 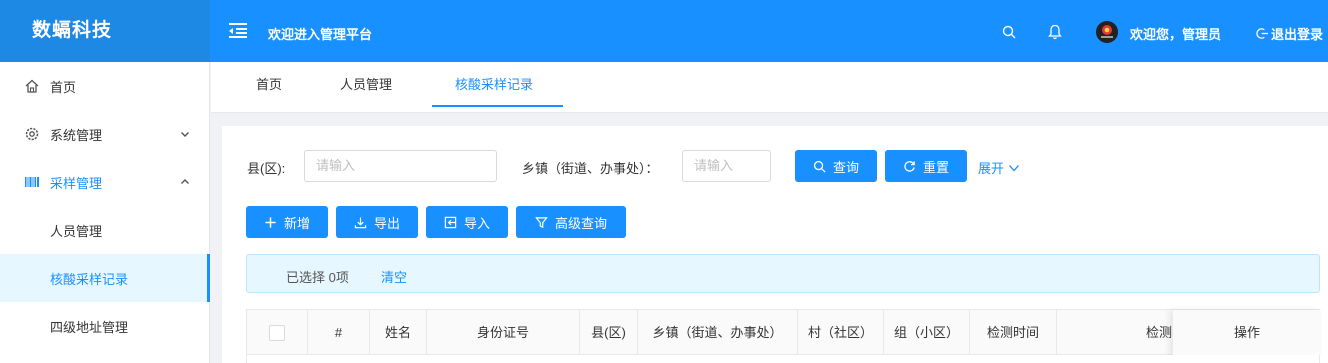 I want to click on tab-home: 首页, so click(x=269, y=87).